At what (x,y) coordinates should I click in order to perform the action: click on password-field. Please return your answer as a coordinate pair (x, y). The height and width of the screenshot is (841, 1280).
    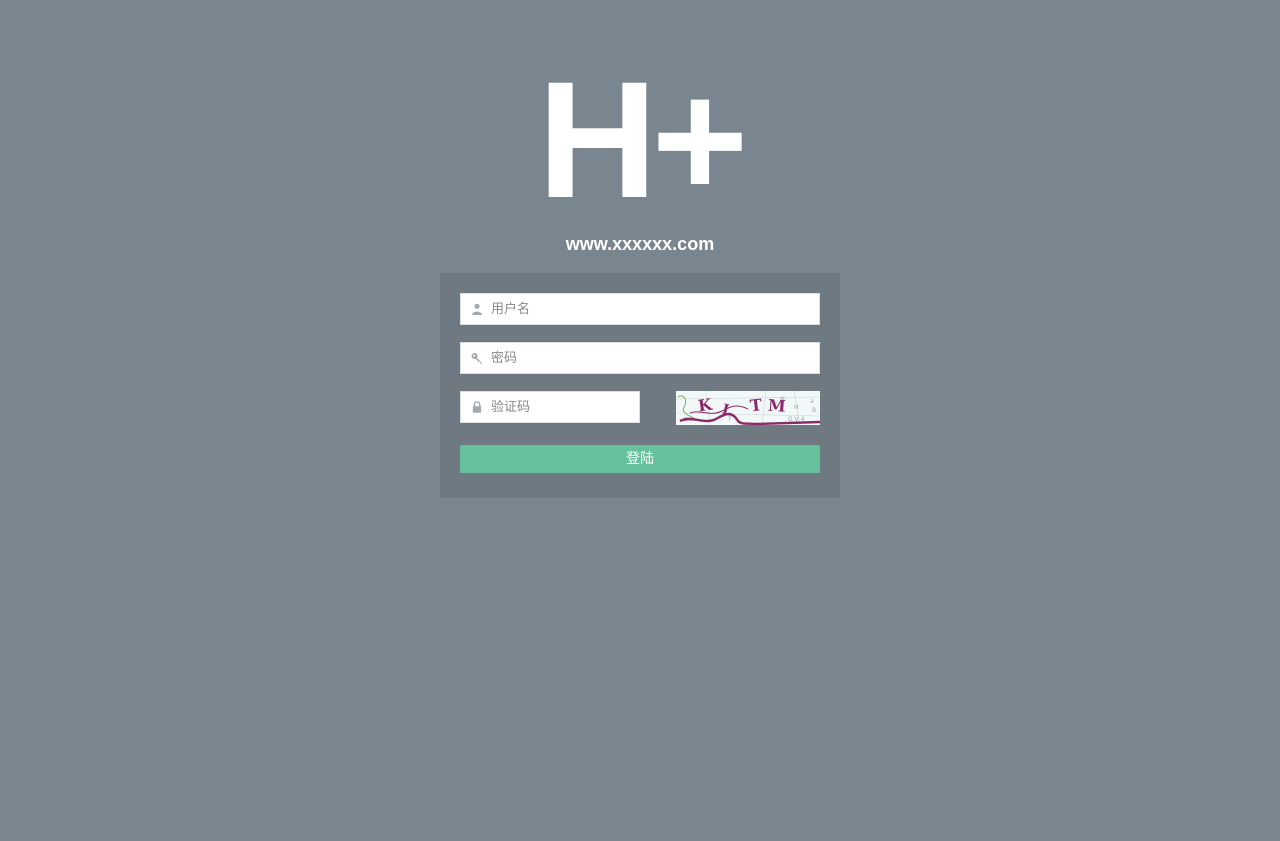
    Looking at the image, I should click on (640, 358).